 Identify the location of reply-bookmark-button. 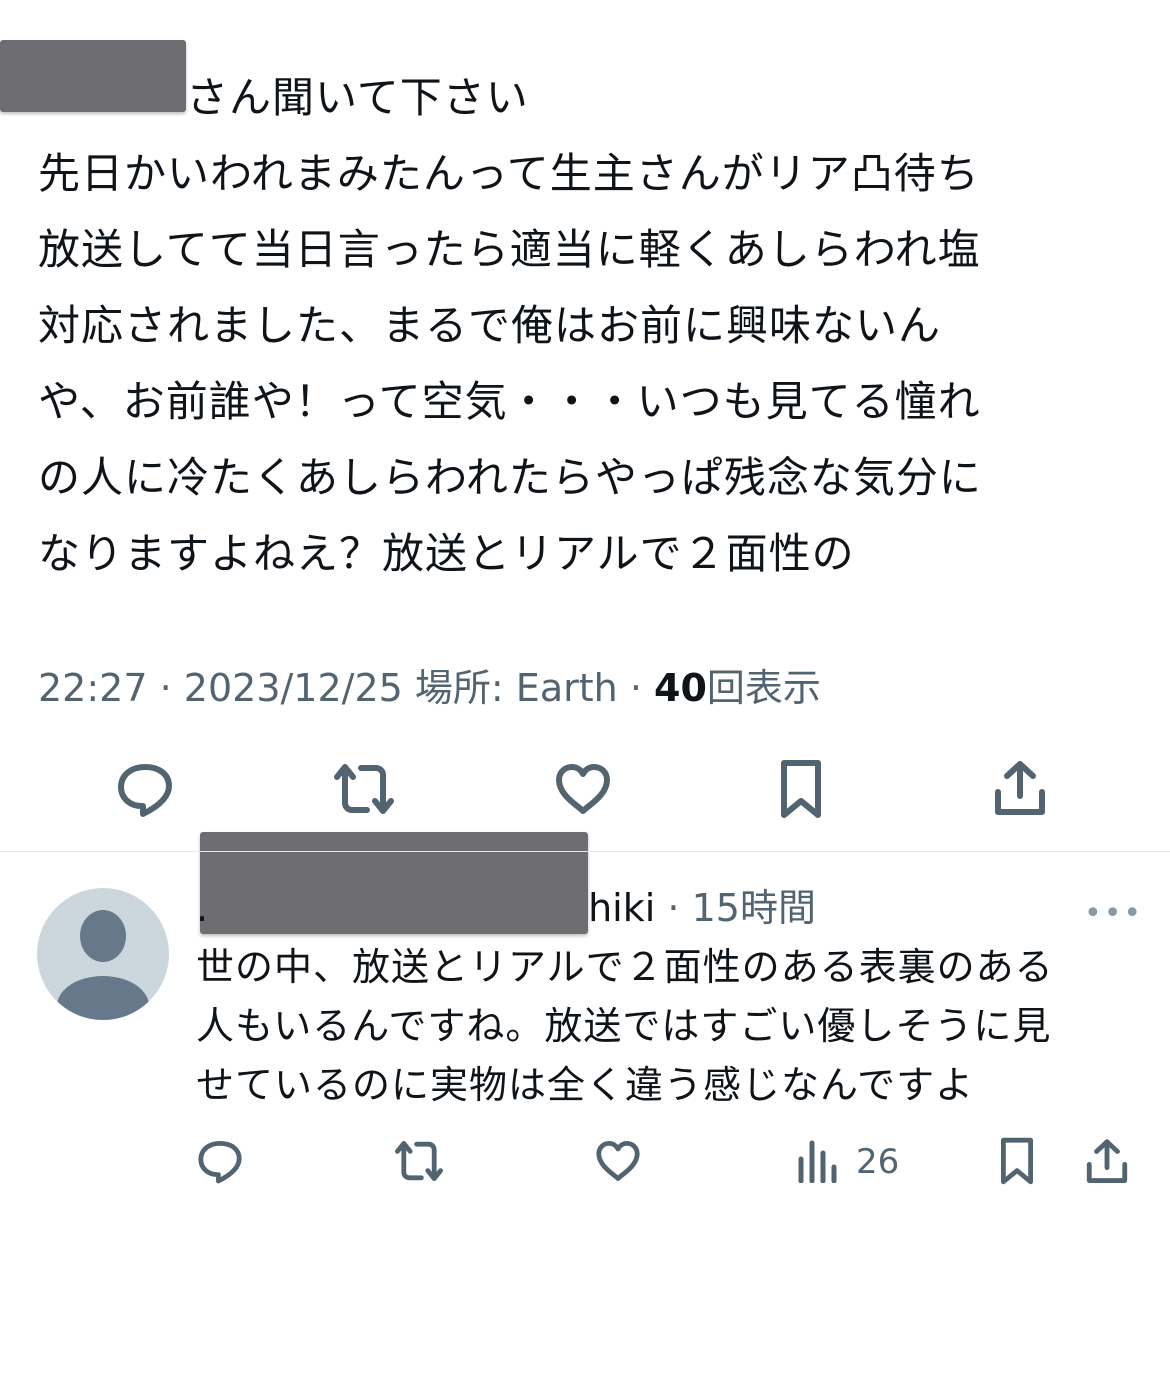
(1017, 1161).